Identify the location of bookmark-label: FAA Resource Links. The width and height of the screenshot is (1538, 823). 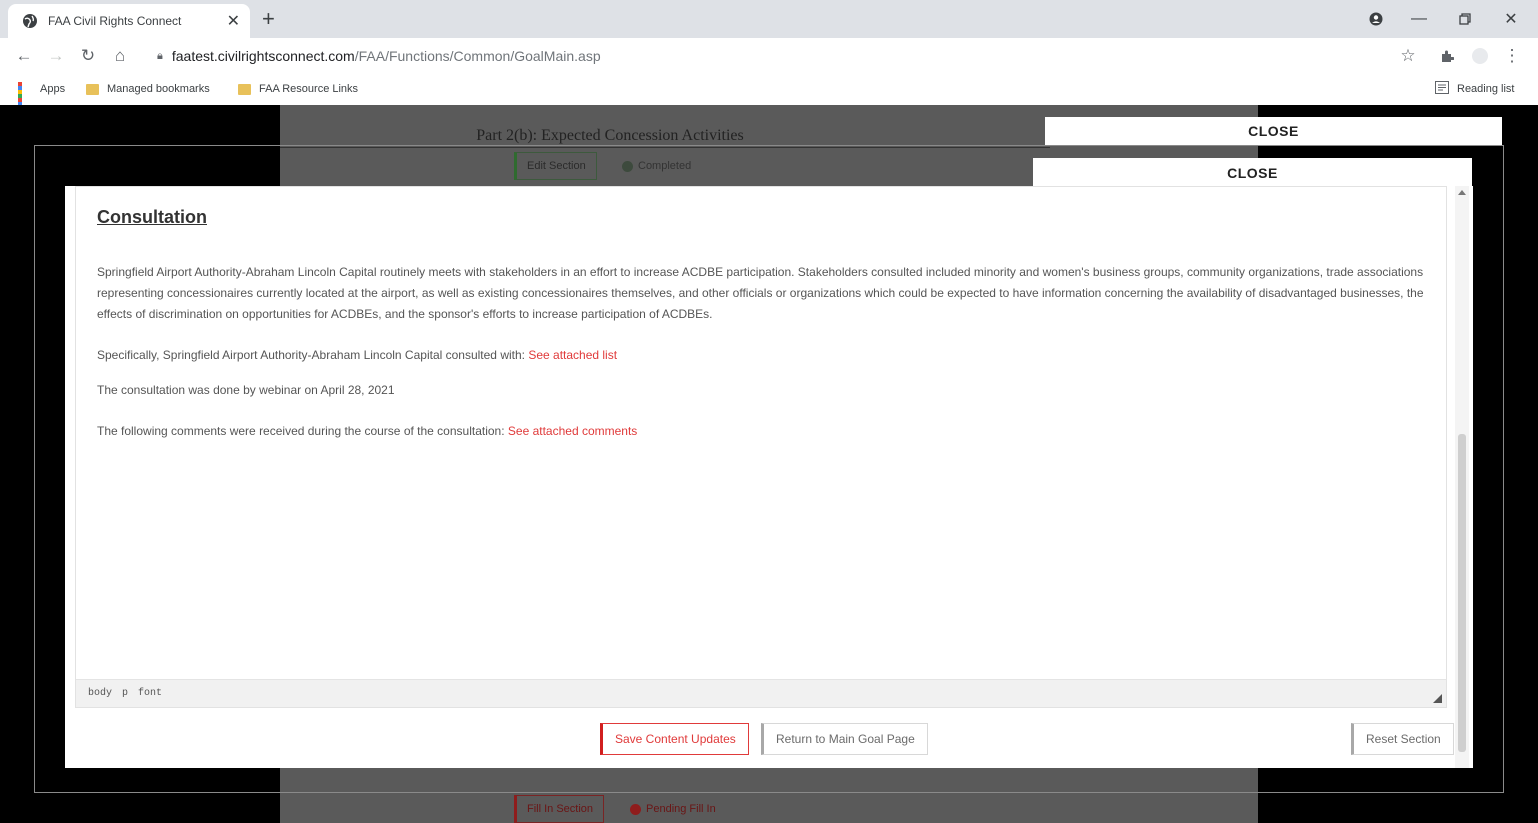
(309, 89).